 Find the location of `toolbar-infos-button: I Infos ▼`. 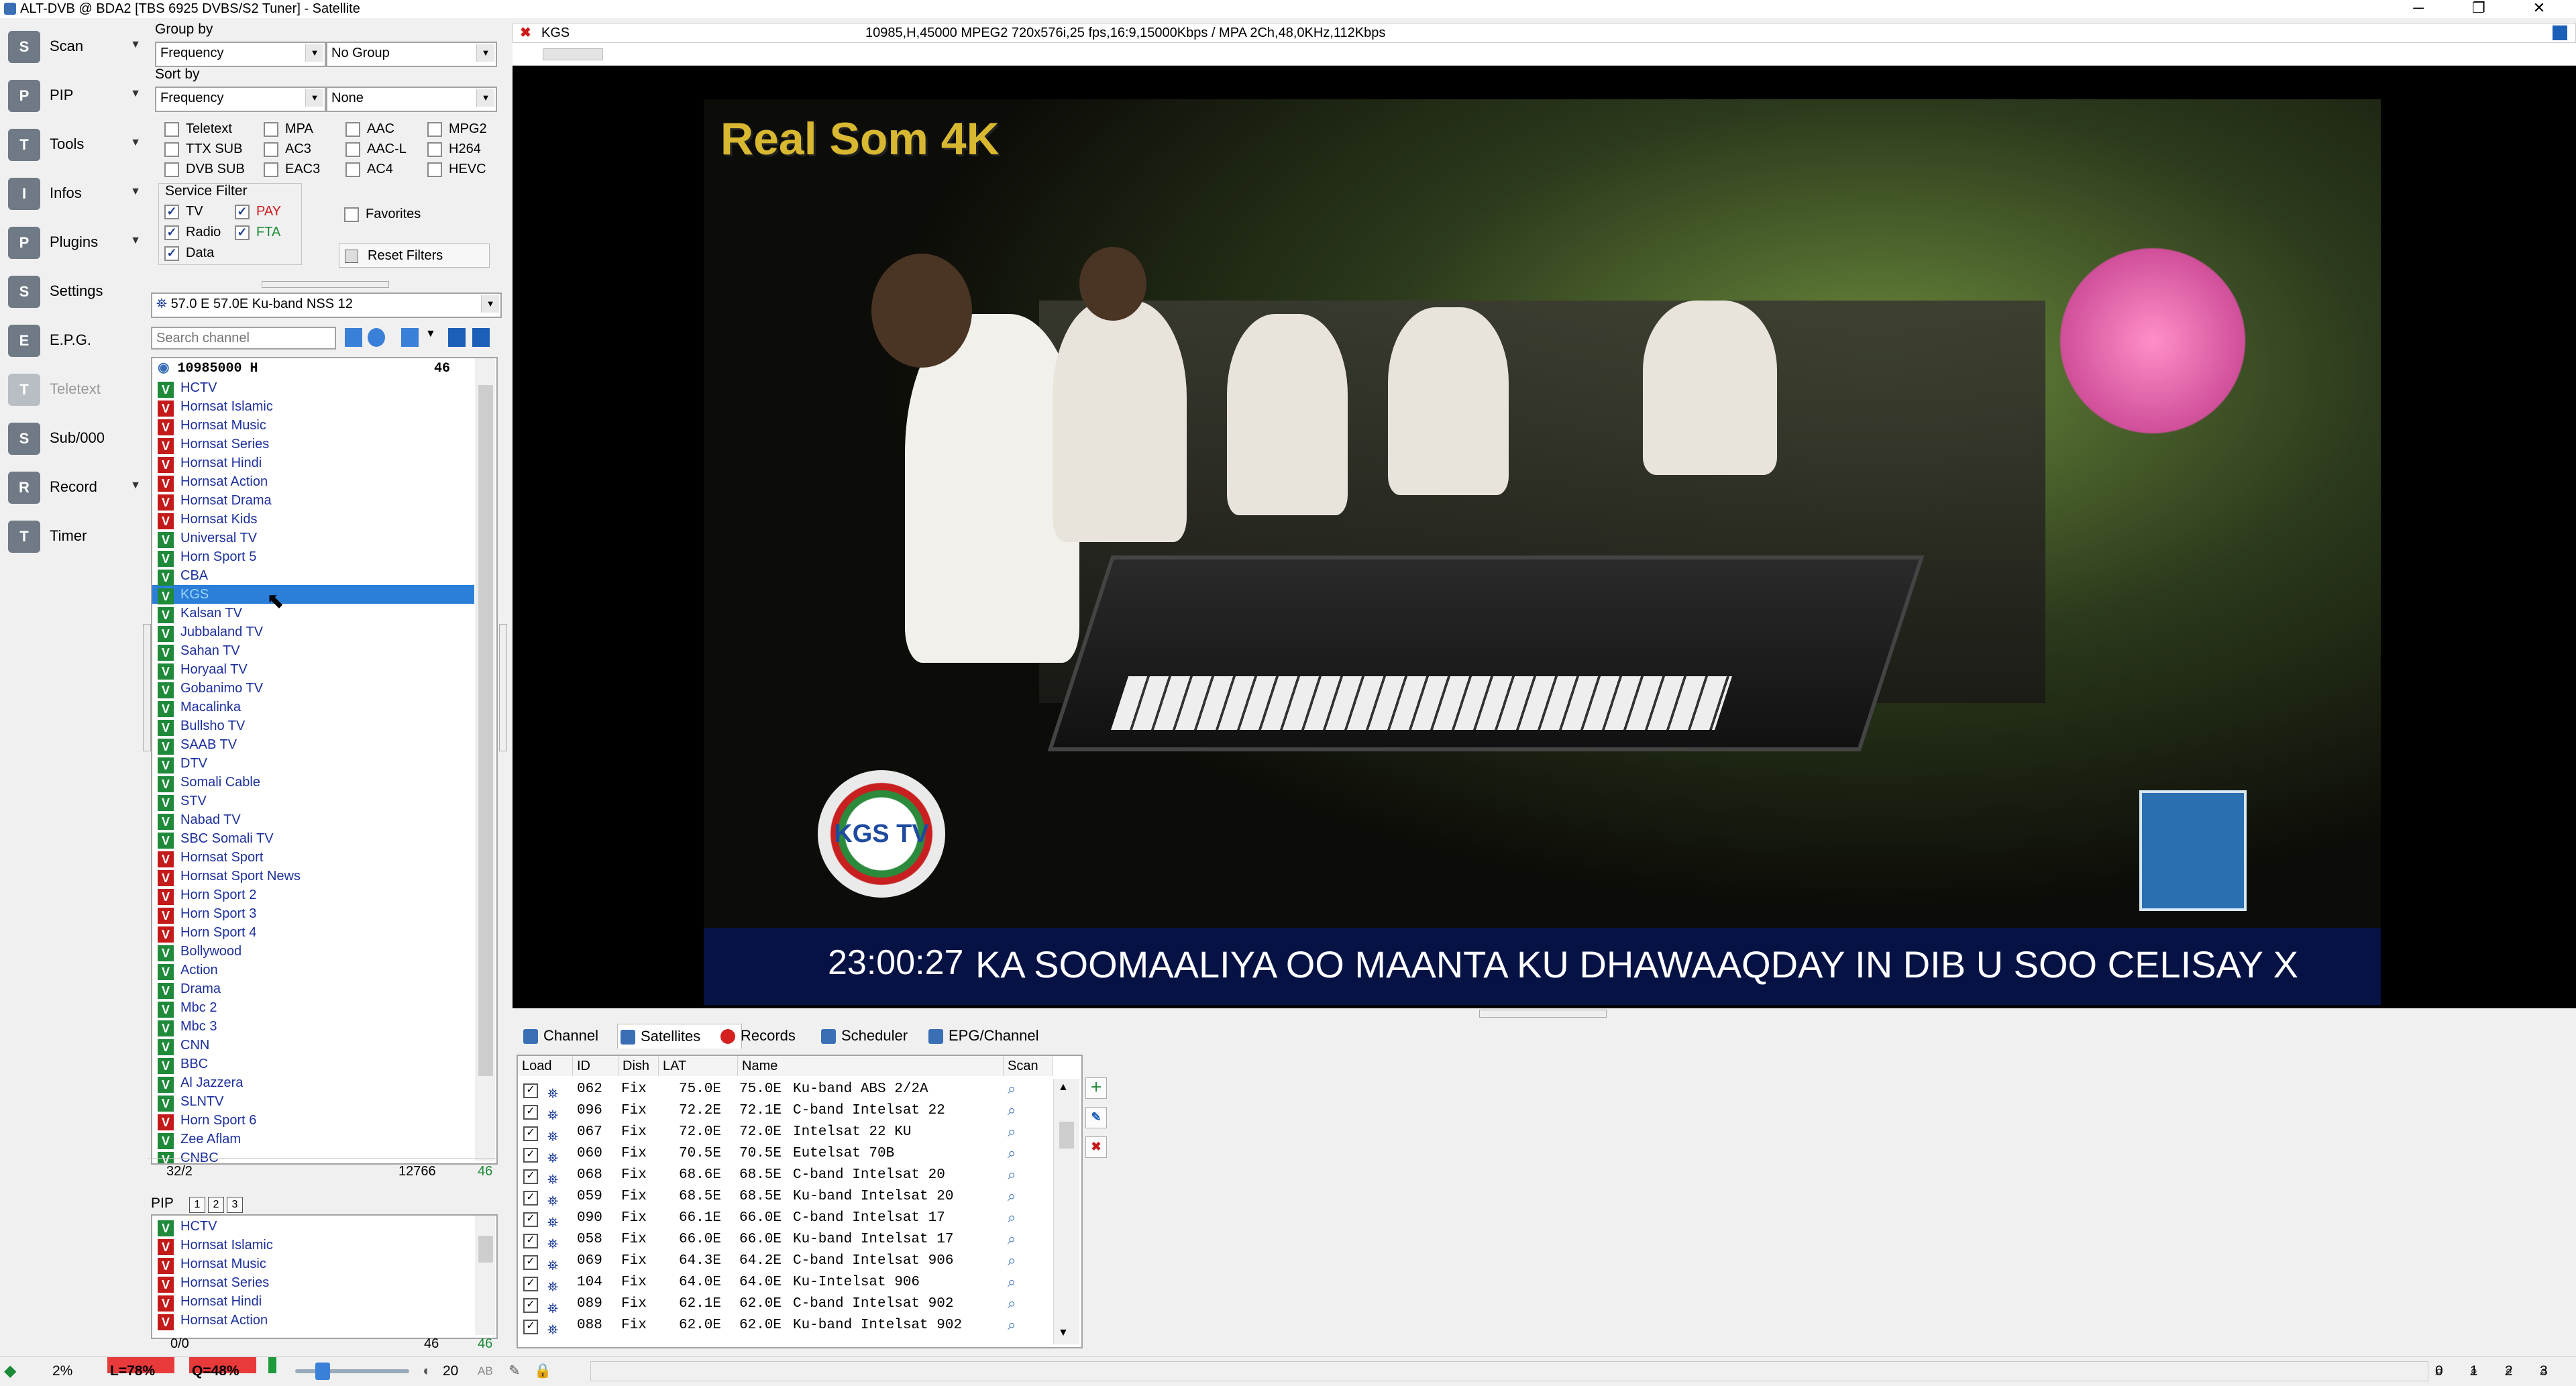

toolbar-infos-button: I Infos ▼ is located at coordinates (72, 193).